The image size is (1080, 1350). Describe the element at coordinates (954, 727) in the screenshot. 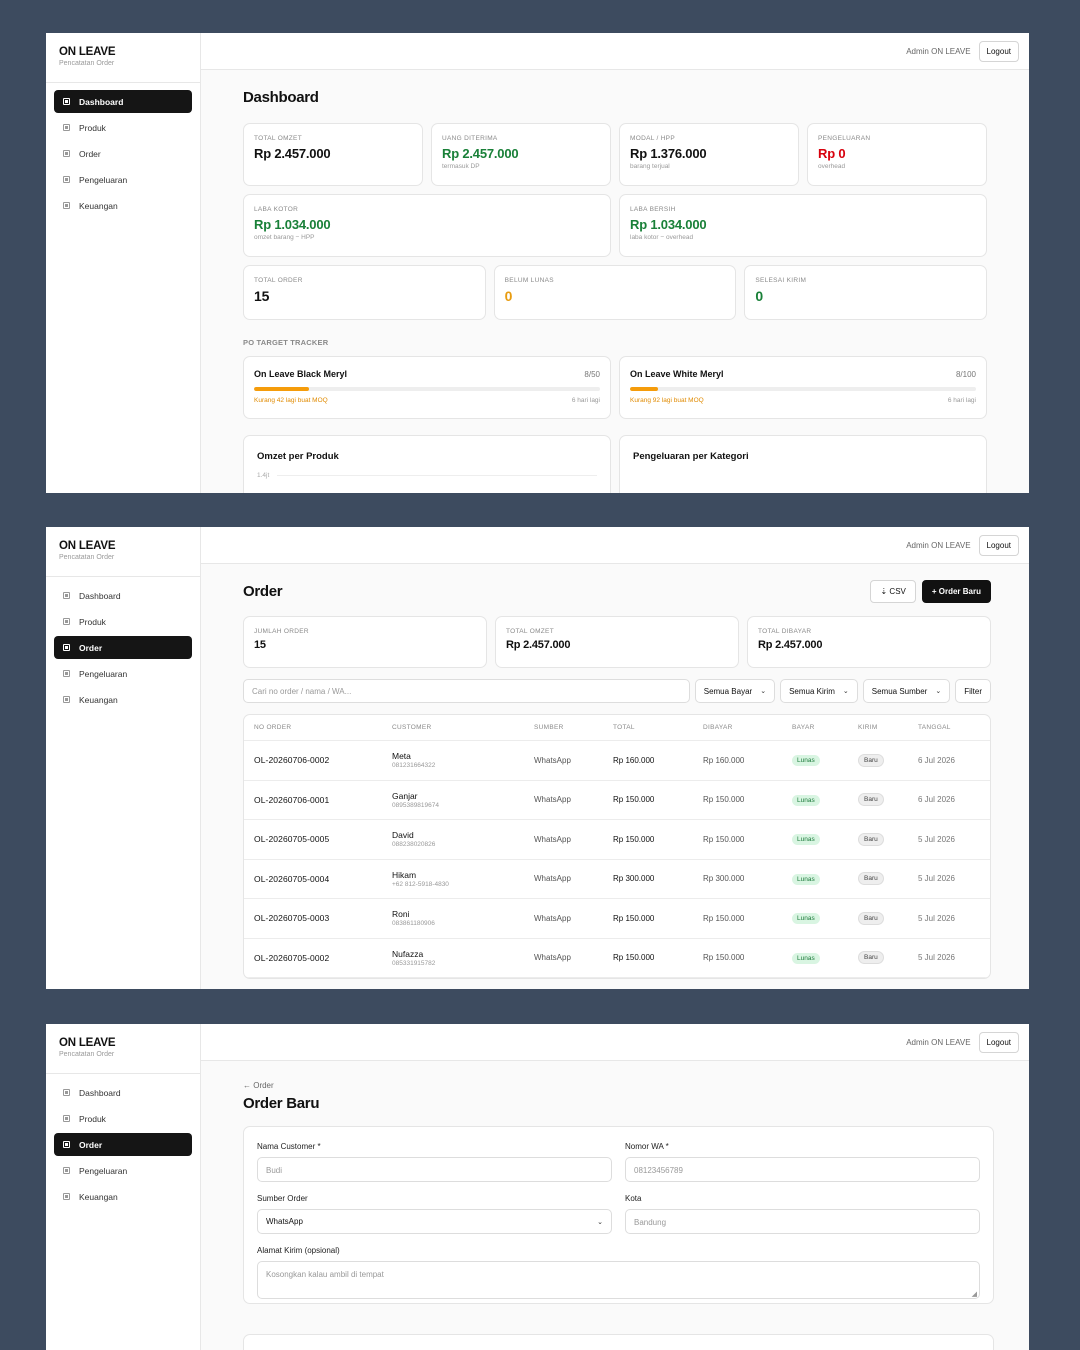

I see `col-header: TANGGAL` at that location.